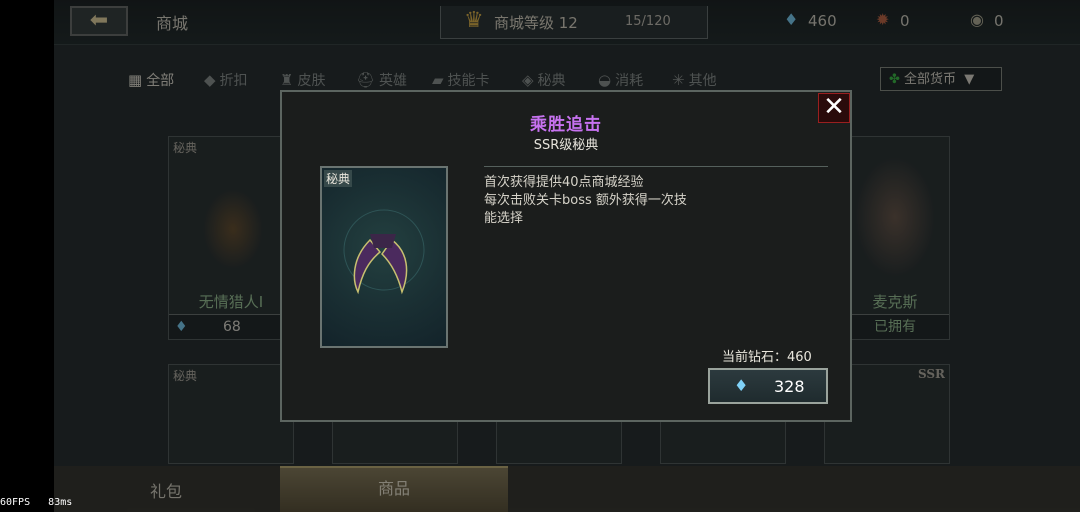 The width and height of the screenshot is (1080, 512). I want to click on item-rarity: SSR级秘典, so click(566, 145).